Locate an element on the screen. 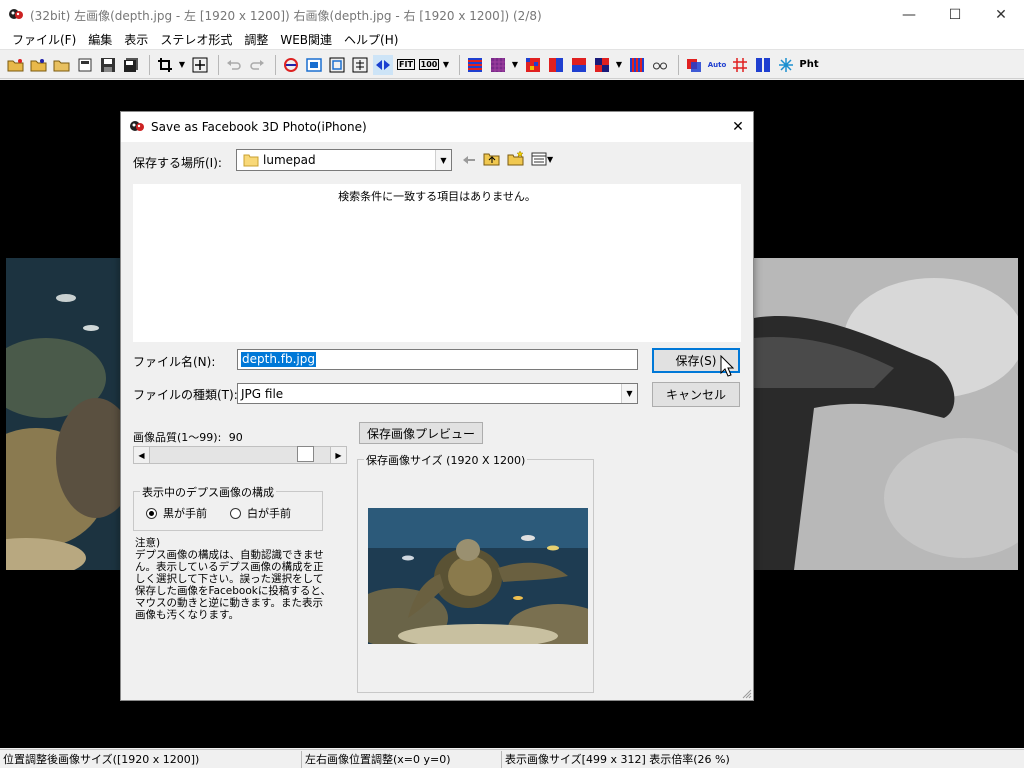  save-in-label: 保存する場所(I): is located at coordinates (177, 163).